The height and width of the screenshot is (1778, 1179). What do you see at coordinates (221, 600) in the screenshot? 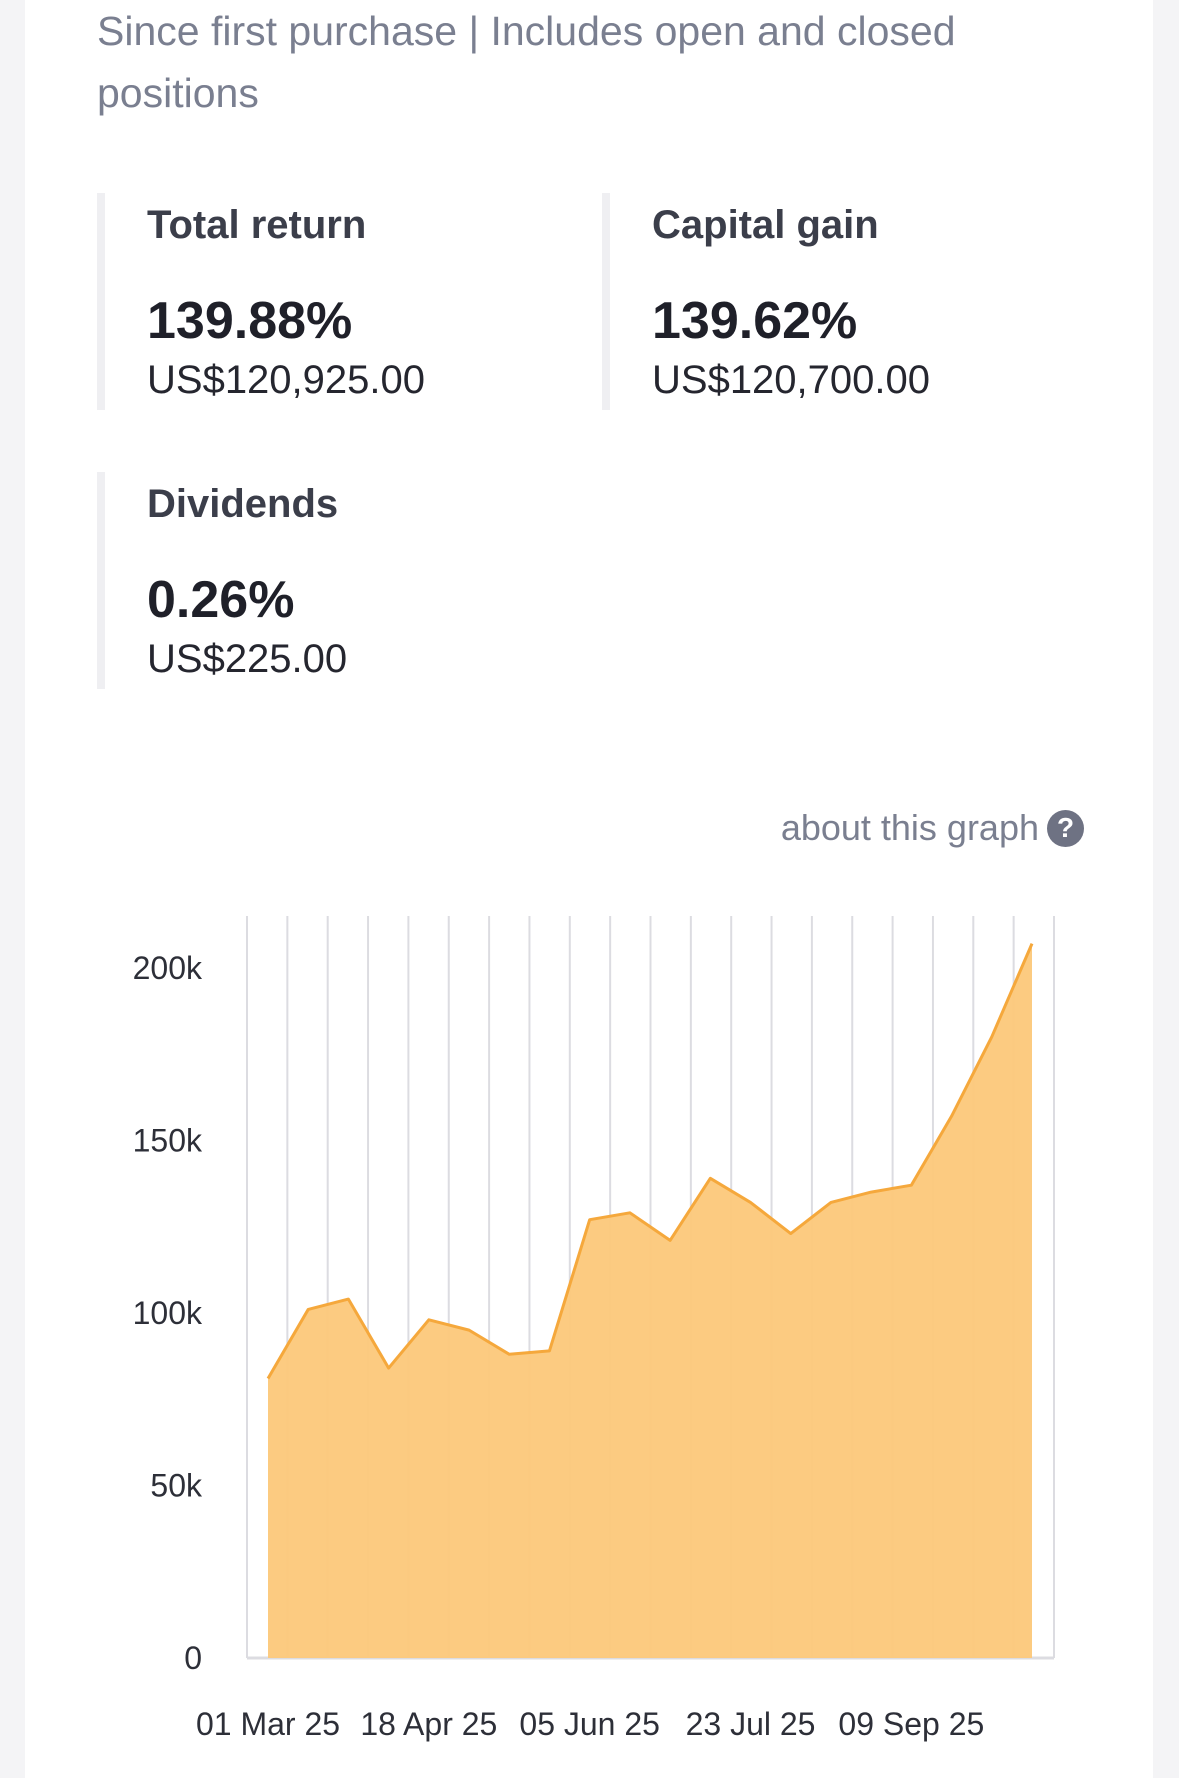
I see `metric-percent: 0.26%` at bounding box center [221, 600].